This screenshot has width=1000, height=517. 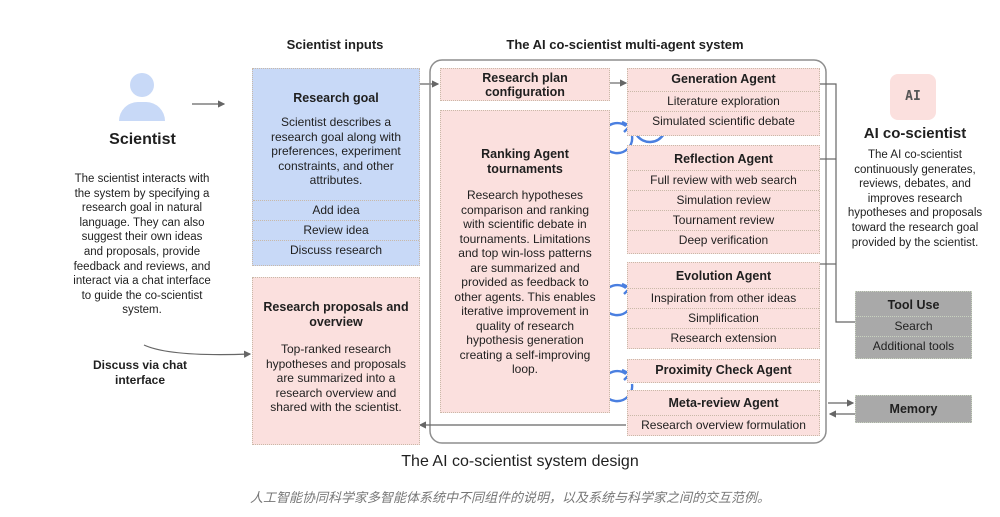 I want to click on agent-capability: Deep verification, so click(x=723, y=240).